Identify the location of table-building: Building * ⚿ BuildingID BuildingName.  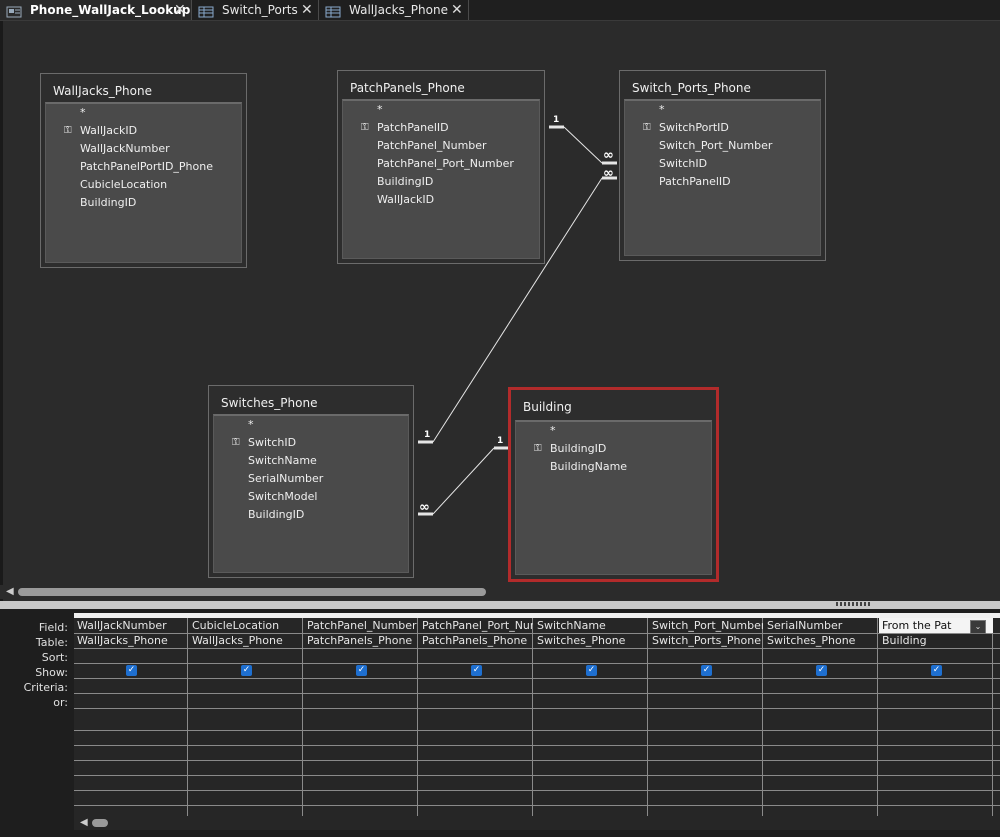
(613, 484).